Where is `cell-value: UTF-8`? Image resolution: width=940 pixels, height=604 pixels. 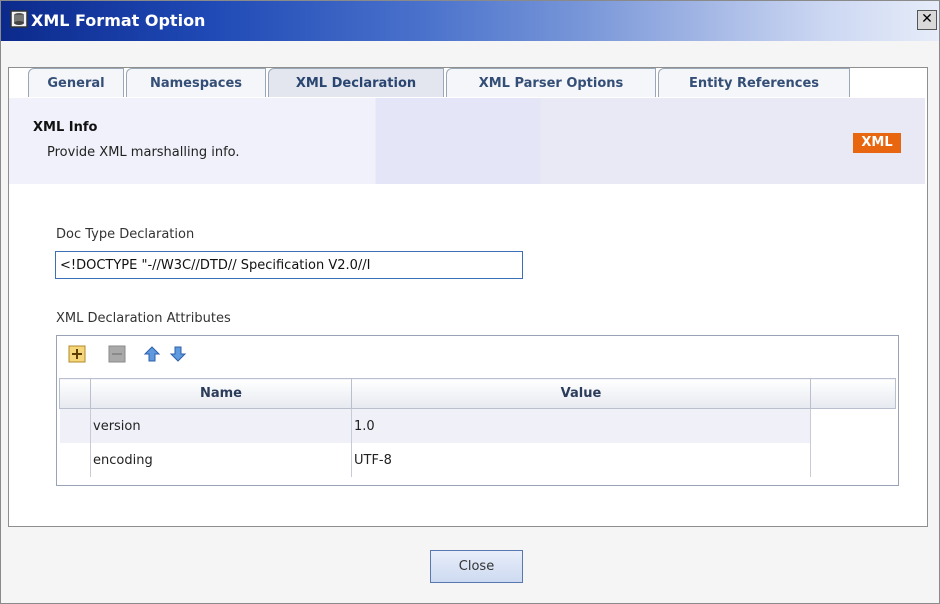 cell-value: UTF-8 is located at coordinates (581, 460).